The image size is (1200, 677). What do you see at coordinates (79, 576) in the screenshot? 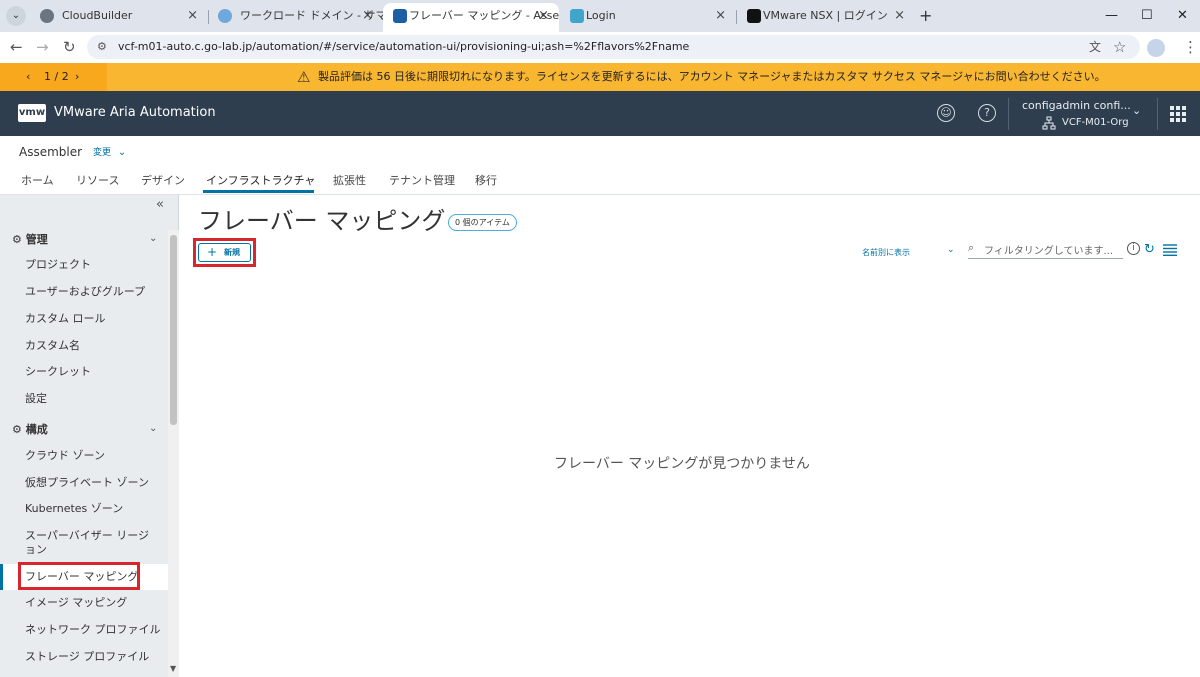
I see `highlight-box-sidebar` at bounding box center [79, 576].